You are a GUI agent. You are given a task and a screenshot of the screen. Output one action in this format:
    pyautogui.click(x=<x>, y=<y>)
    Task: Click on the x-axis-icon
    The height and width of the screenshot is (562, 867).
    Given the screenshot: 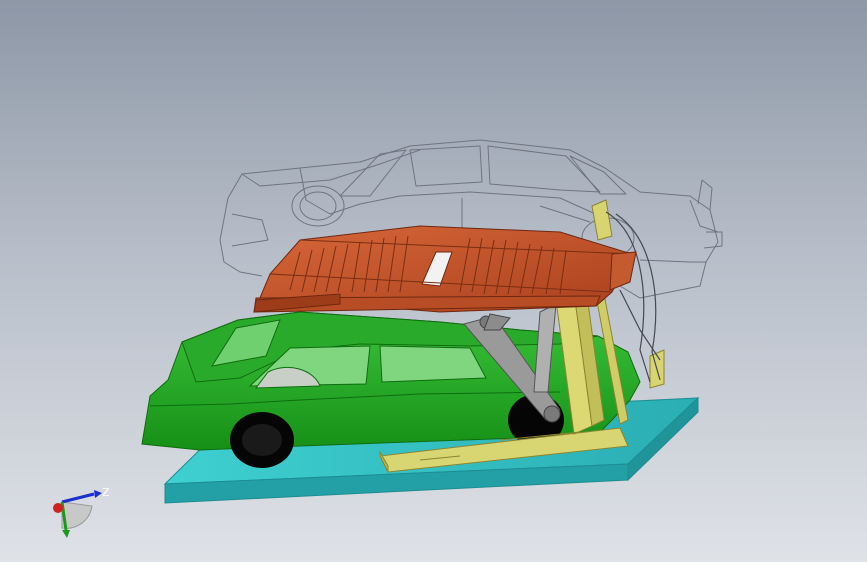 What is the action you would take?
    pyautogui.click(x=58, y=508)
    